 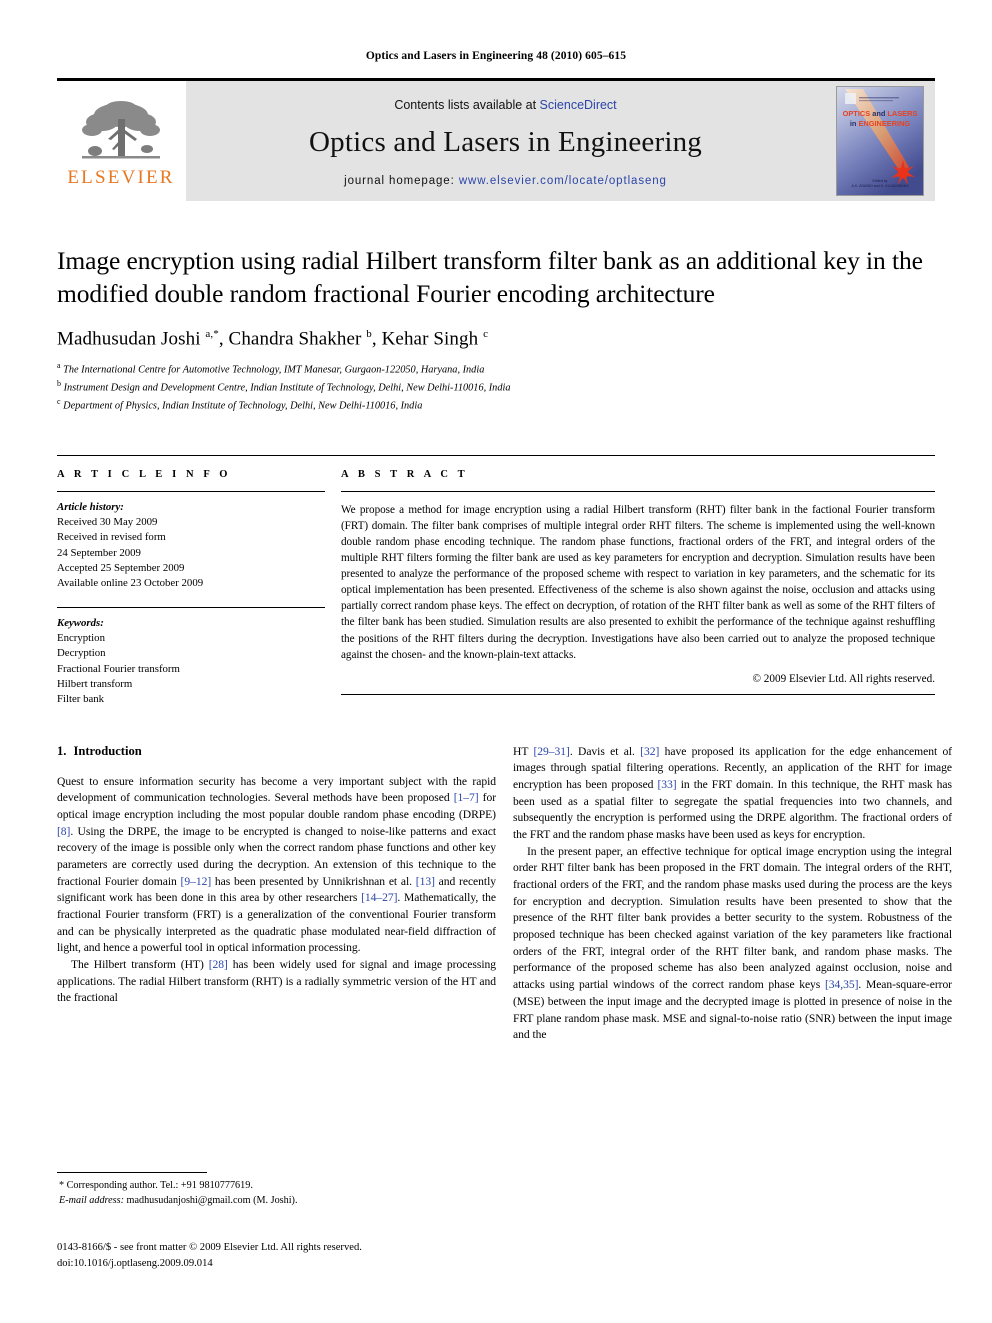 I want to click on article-history-line: Accepted 25 September 2009, so click(x=121, y=567).